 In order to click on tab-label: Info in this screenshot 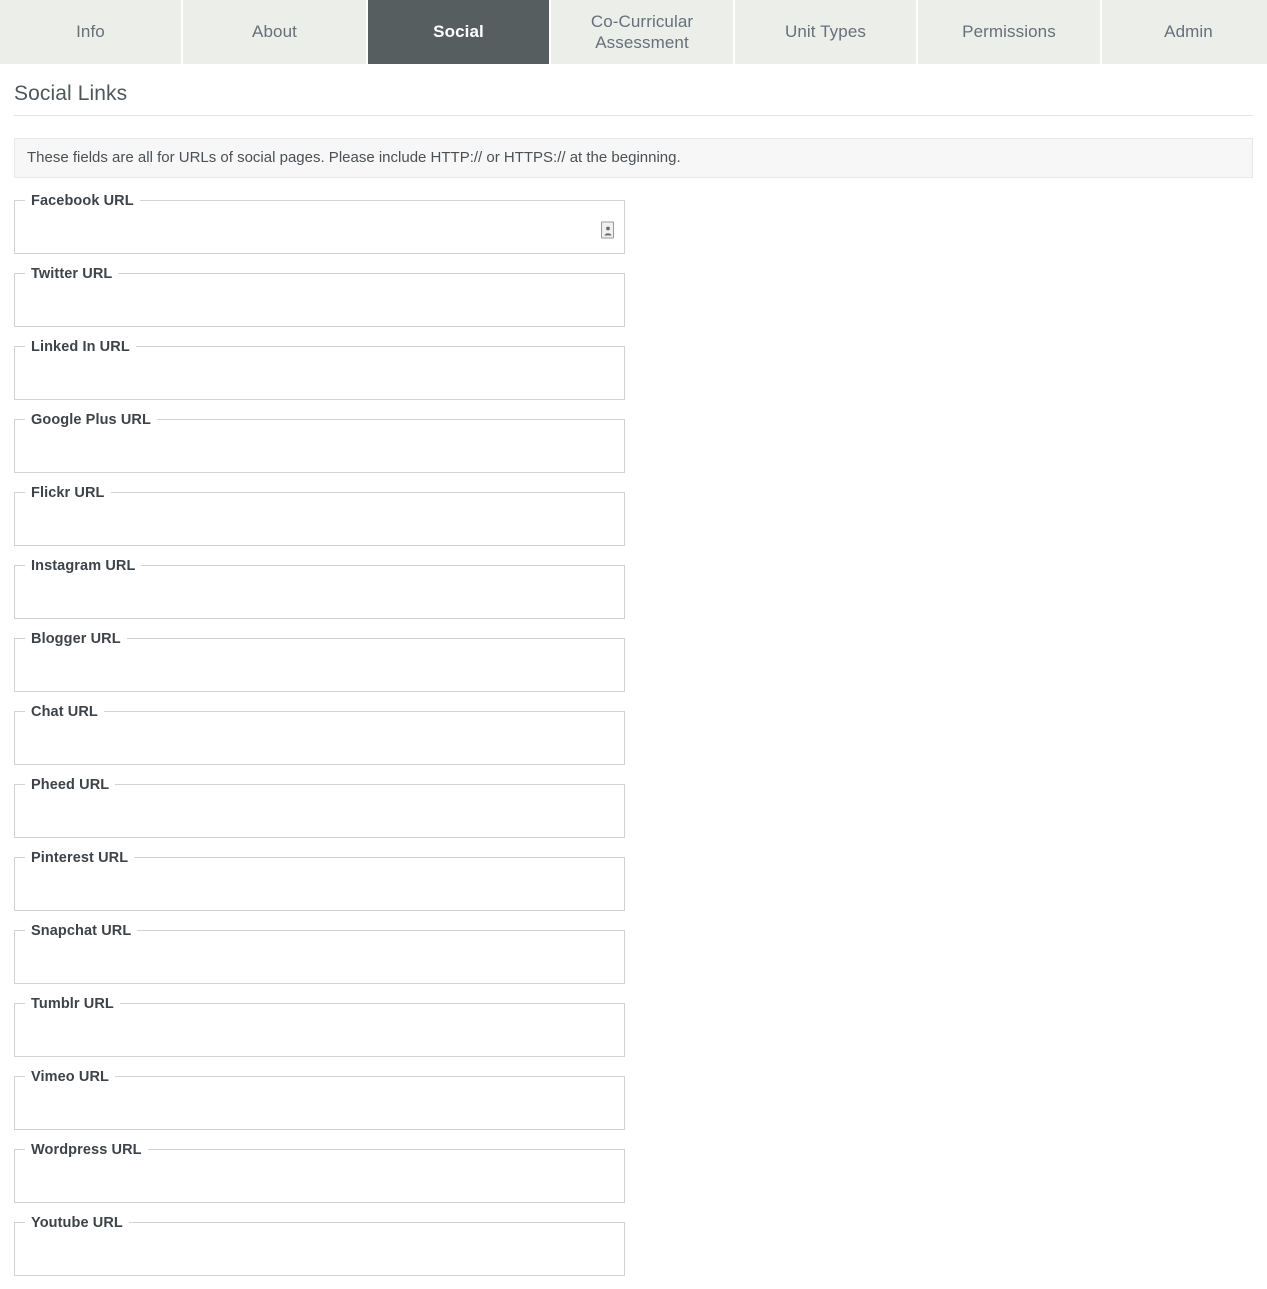, I will do `click(90, 32)`.